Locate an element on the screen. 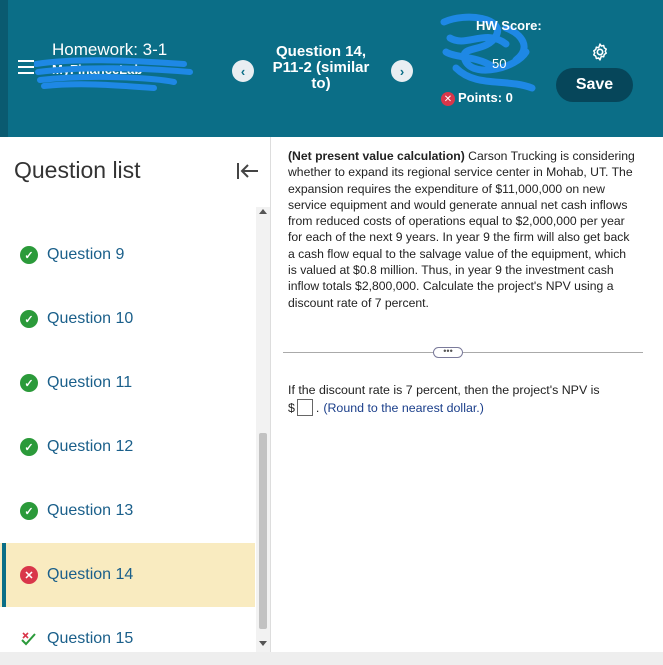 This screenshot has width=663, height=665. score-value: 50 is located at coordinates (499, 63).